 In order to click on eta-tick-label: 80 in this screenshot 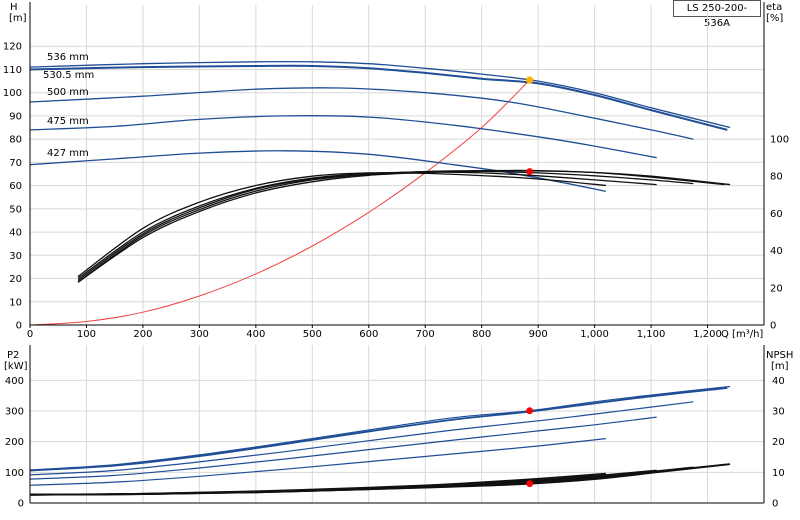, I will do `click(776, 177)`.